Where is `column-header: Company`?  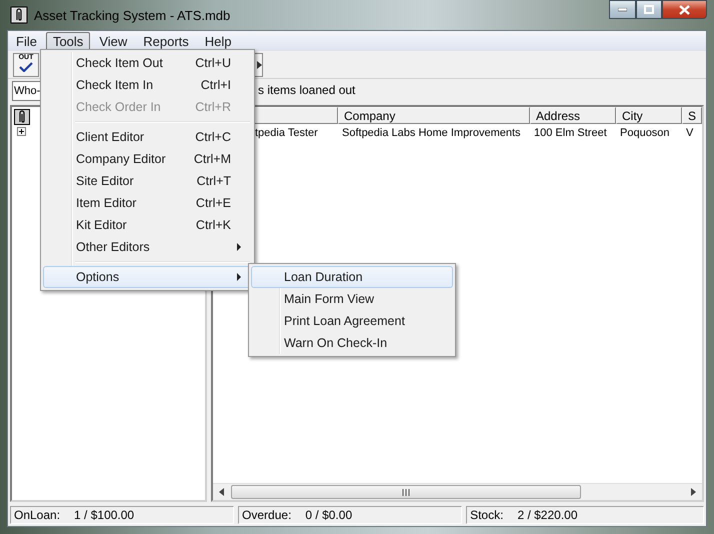
column-header: Company is located at coordinates (434, 115).